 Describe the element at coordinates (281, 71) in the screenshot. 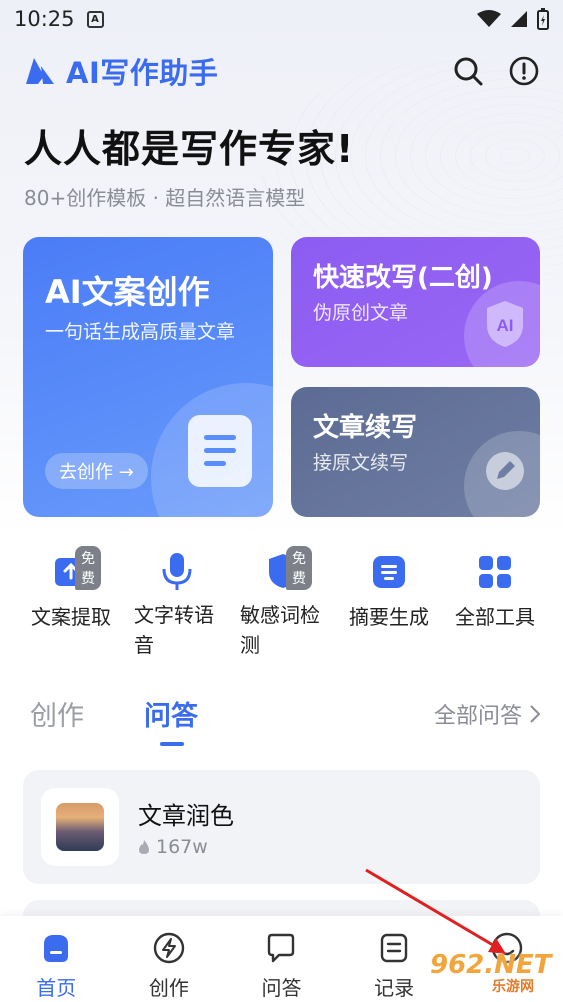

I see `app-header: AI写作助手` at that location.